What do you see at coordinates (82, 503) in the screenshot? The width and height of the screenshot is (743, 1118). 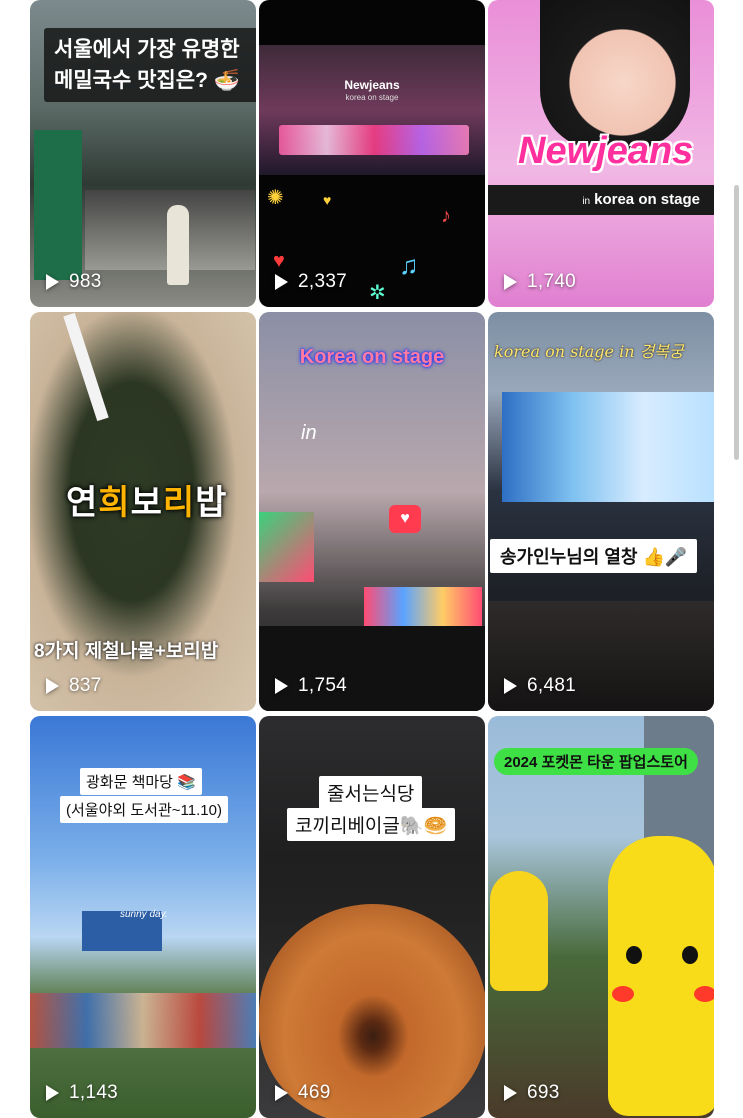 I see `dish-title-char: 연` at bounding box center [82, 503].